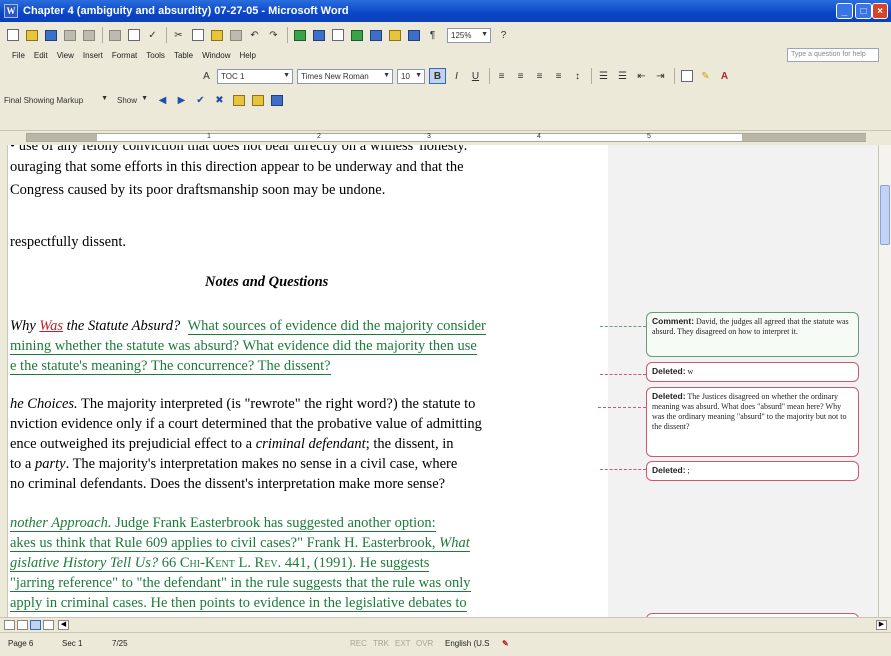 This screenshot has height=656, width=891. Describe the element at coordinates (641, 76) in the screenshot. I see `decrease-indent-icon: ⇤` at that location.